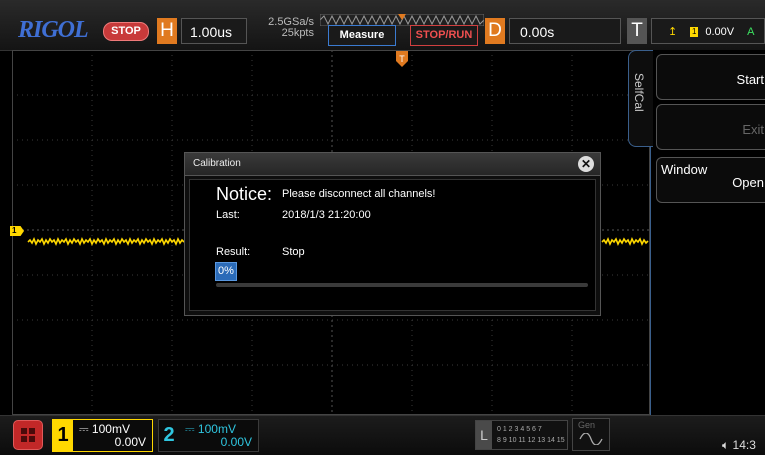 The image size is (765, 455). Describe the element at coordinates (126, 31) in the screenshot. I see `run-state-badge: STOP` at that location.